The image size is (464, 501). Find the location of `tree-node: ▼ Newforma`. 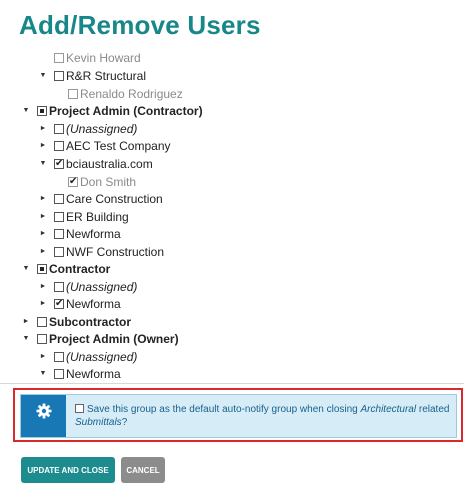

tree-node: ▼ Newforma is located at coordinates (80, 374).